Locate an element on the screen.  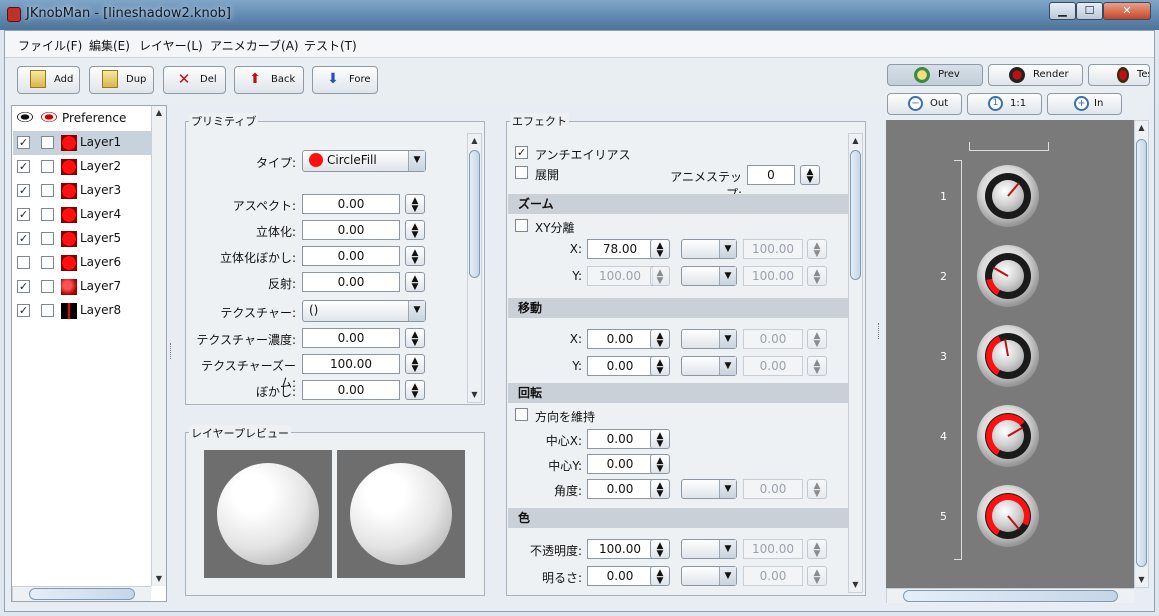
opacity-field: 100.00 is located at coordinates (620, 549).